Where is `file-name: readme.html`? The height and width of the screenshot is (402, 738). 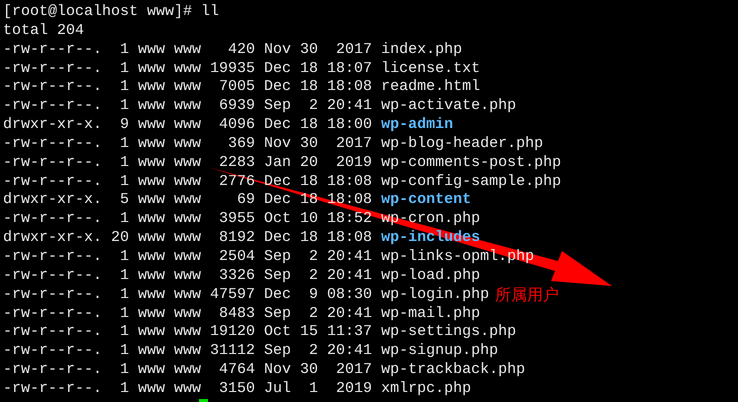
file-name: readme.html is located at coordinates (430, 88).